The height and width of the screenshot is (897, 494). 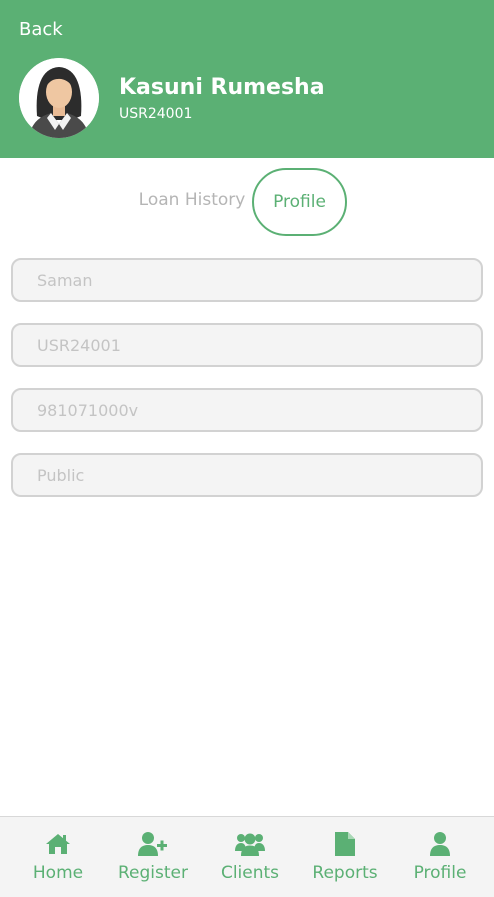 I want to click on user-type-field, so click(x=247, y=475).